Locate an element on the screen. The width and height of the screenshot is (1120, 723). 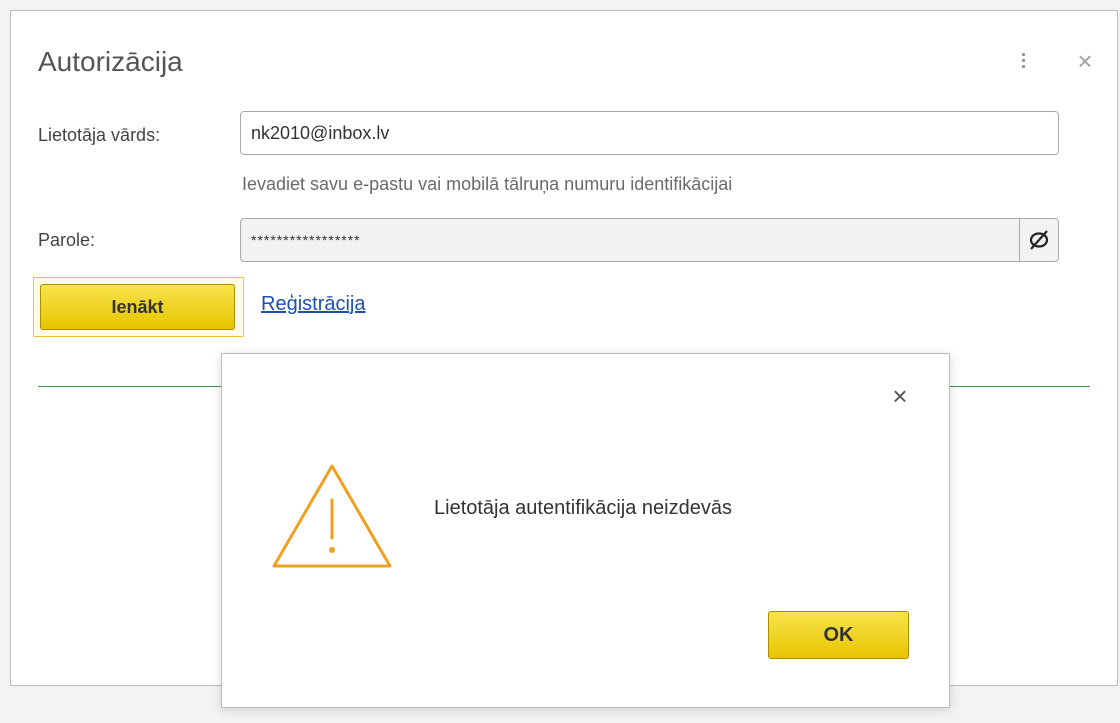
username-input is located at coordinates (636, 133).